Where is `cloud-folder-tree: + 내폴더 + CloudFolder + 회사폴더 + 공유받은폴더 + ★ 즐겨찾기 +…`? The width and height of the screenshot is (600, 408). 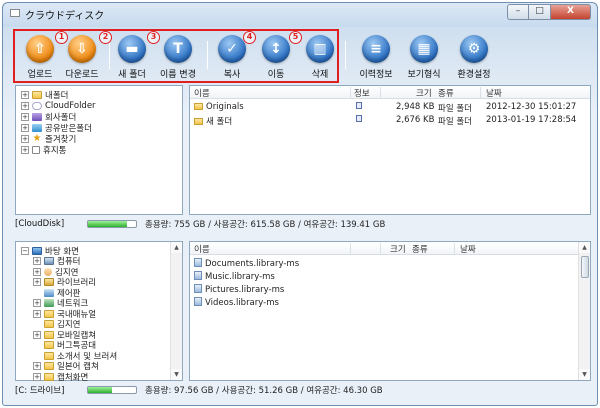
cloud-folder-tree: + 내폴더 + CloudFolder + 회사폴더 + 공유받은폴더 + ★ 즐겨찾기 +… is located at coordinates (99, 150).